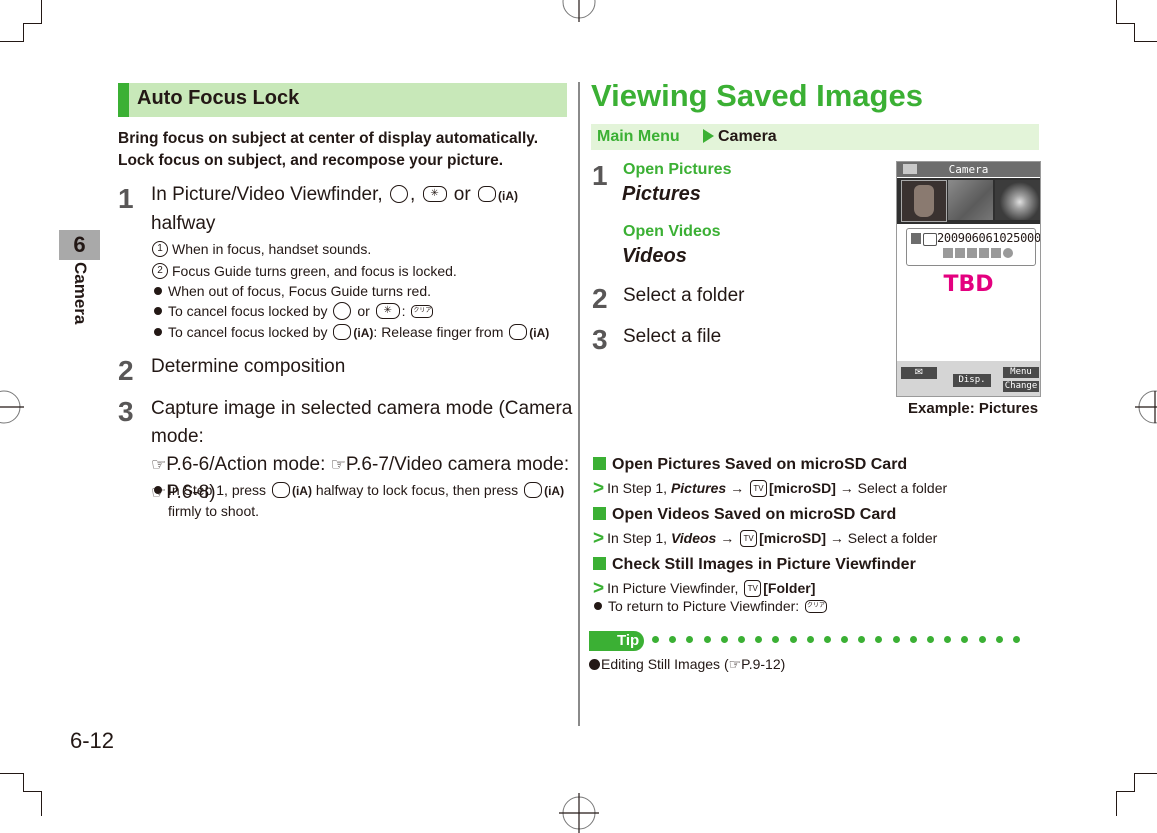 The image size is (1157, 833). I want to click on bullet-text: firmly to shoot., so click(214, 511).